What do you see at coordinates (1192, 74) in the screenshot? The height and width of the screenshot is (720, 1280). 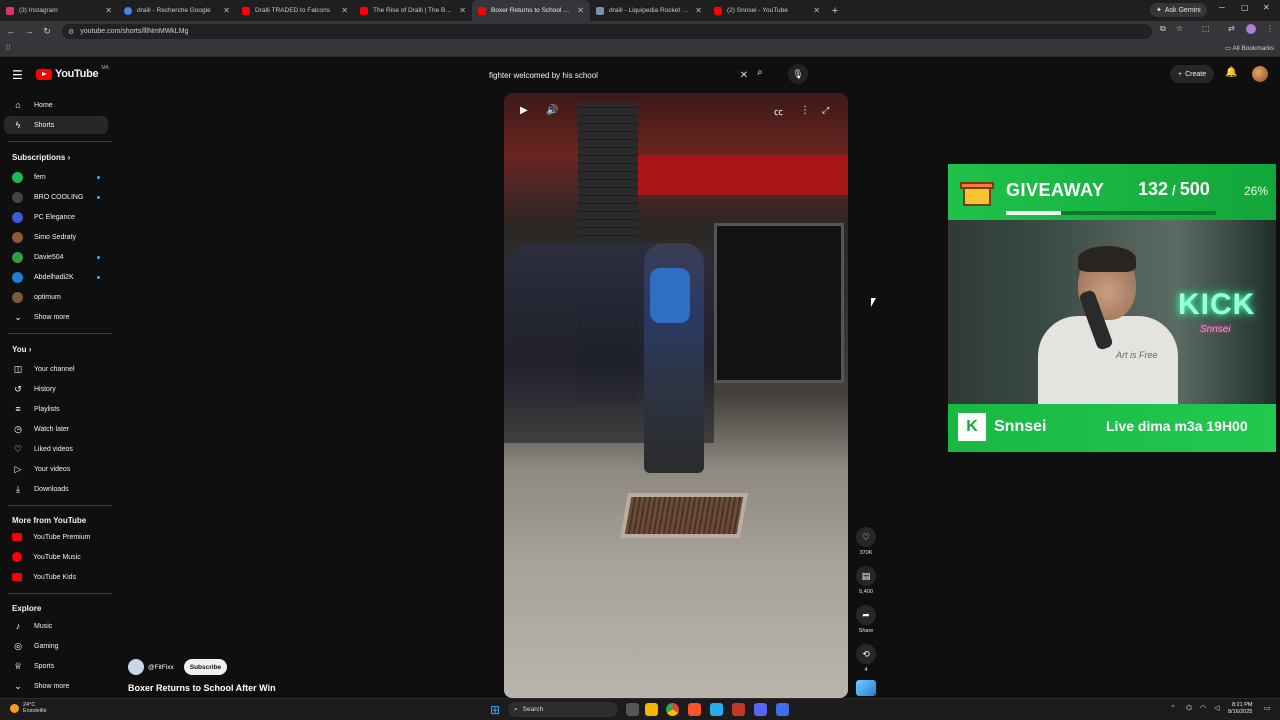 I see `create-button: + Create` at bounding box center [1192, 74].